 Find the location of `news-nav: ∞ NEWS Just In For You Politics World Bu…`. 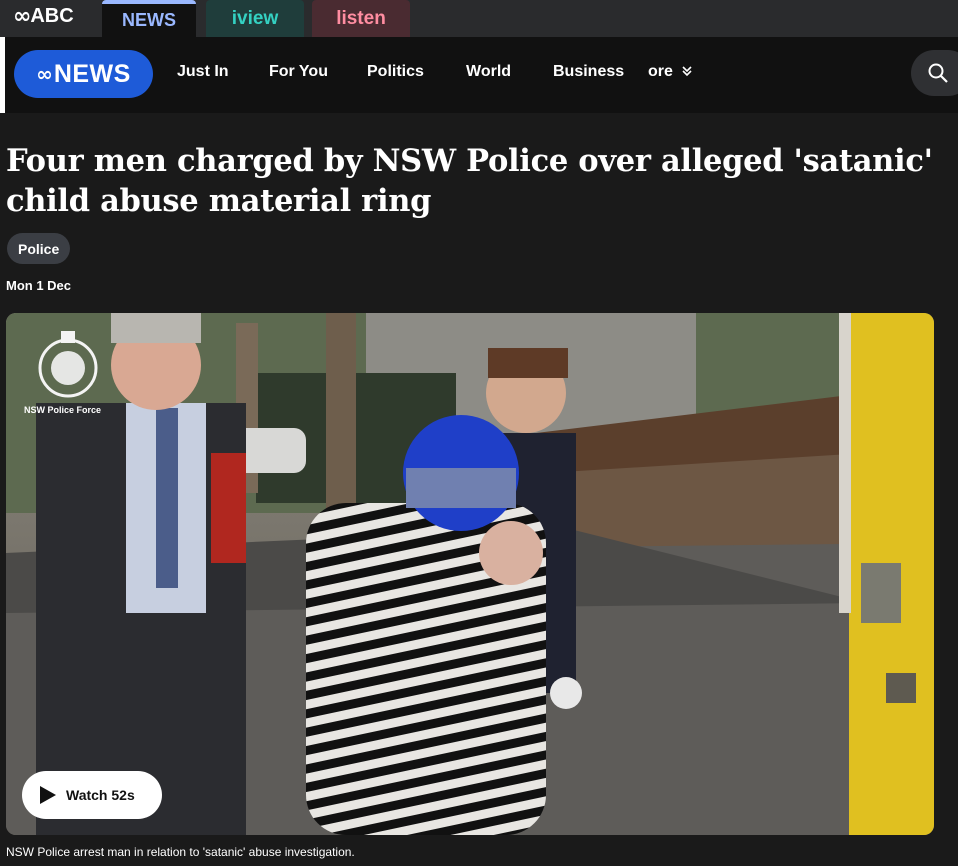

news-nav: ∞ NEWS Just In For You Politics World Bu… is located at coordinates (481, 75).